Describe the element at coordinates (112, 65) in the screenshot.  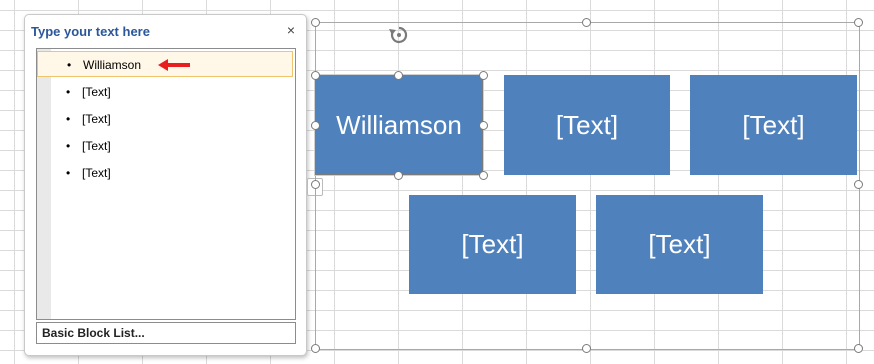
I see `list-item-label: Williamson` at that location.